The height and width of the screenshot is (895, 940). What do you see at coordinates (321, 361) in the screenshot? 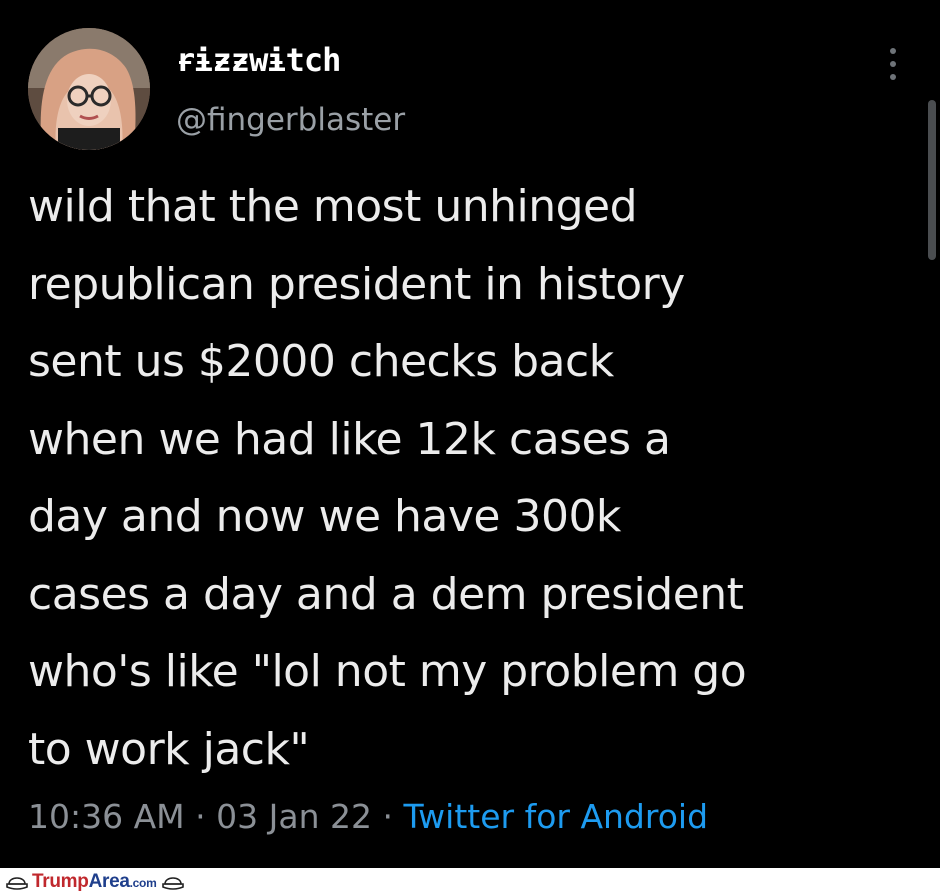
I see `tweet-line: sent us $2000 checks back` at bounding box center [321, 361].